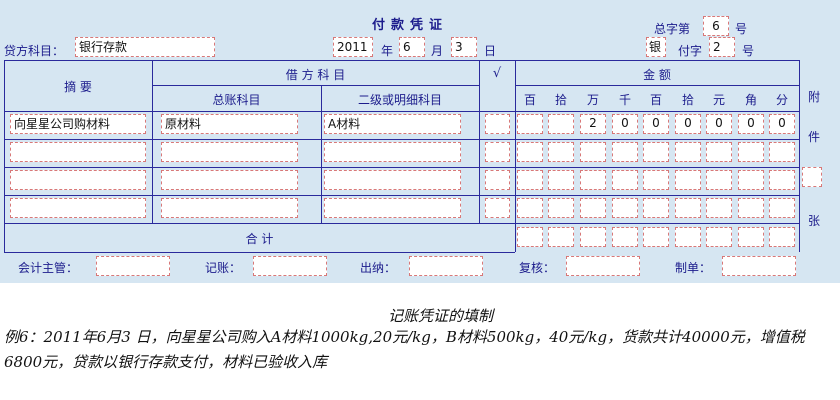 This screenshot has height=400, width=840. Describe the element at coordinates (412, 47) in the screenshot. I see `month-field: 6` at that location.